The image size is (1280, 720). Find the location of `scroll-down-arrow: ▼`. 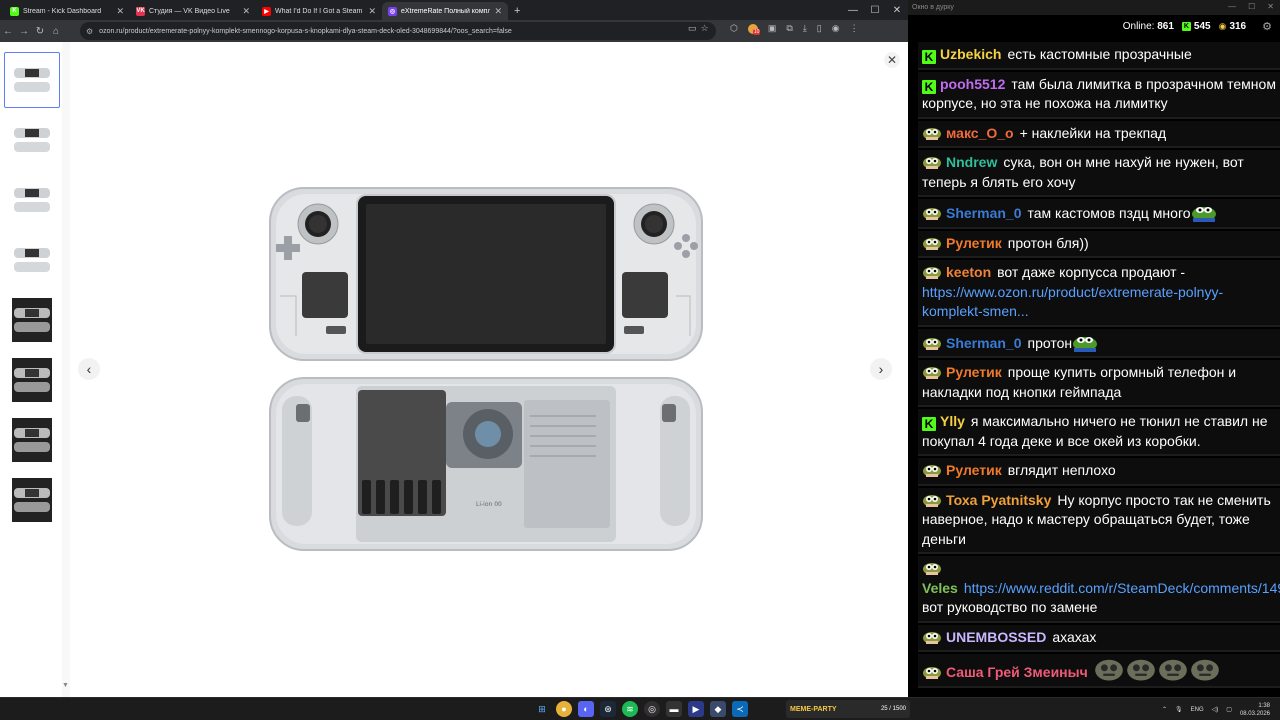

scroll-down-arrow: ▼ is located at coordinates (65, 685).